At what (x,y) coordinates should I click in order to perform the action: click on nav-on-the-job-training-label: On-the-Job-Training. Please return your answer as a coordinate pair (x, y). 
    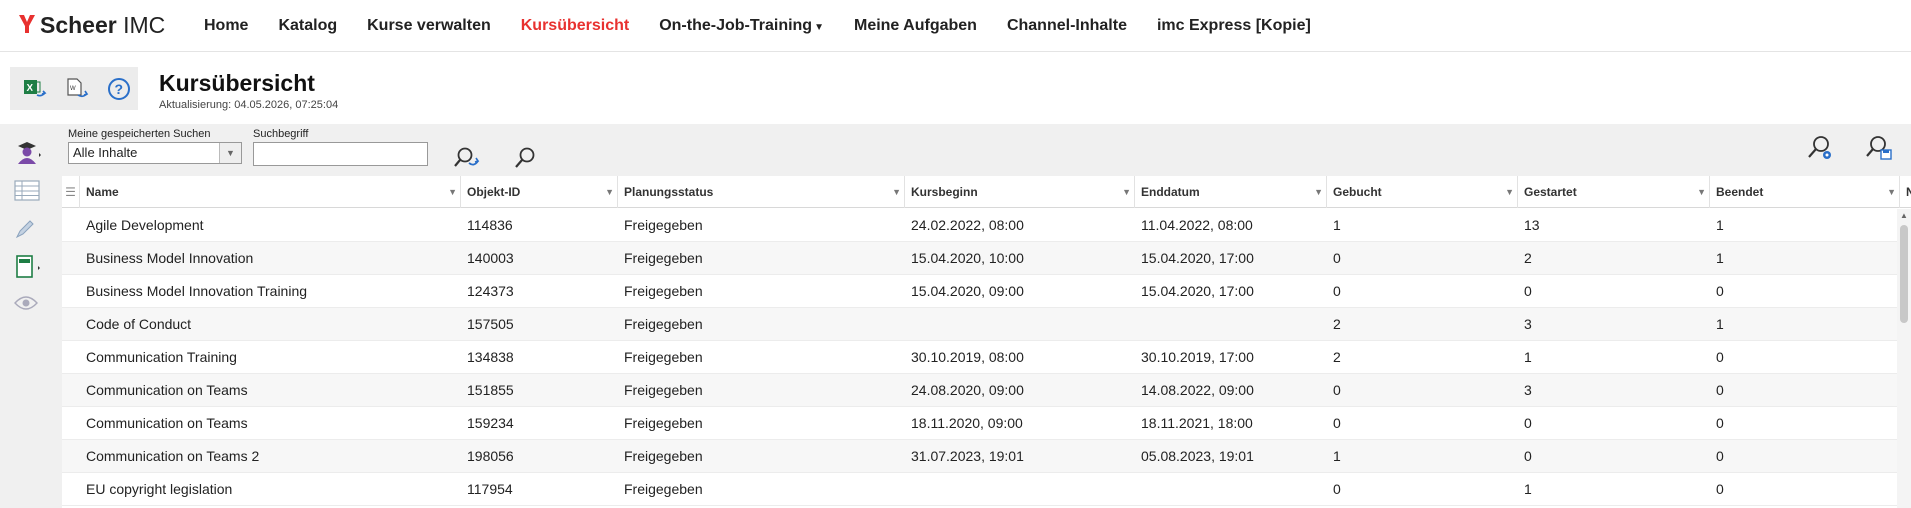
    Looking at the image, I should click on (736, 25).